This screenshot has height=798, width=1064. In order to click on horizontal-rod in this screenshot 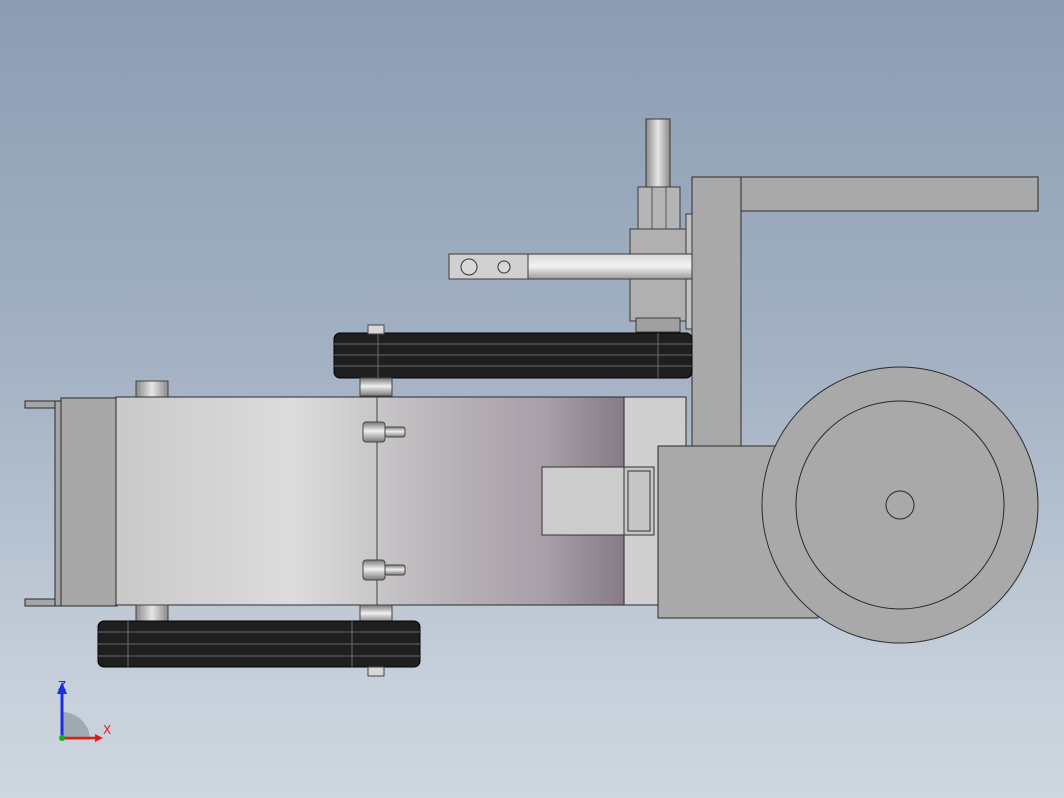, I will do `click(570, 266)`.